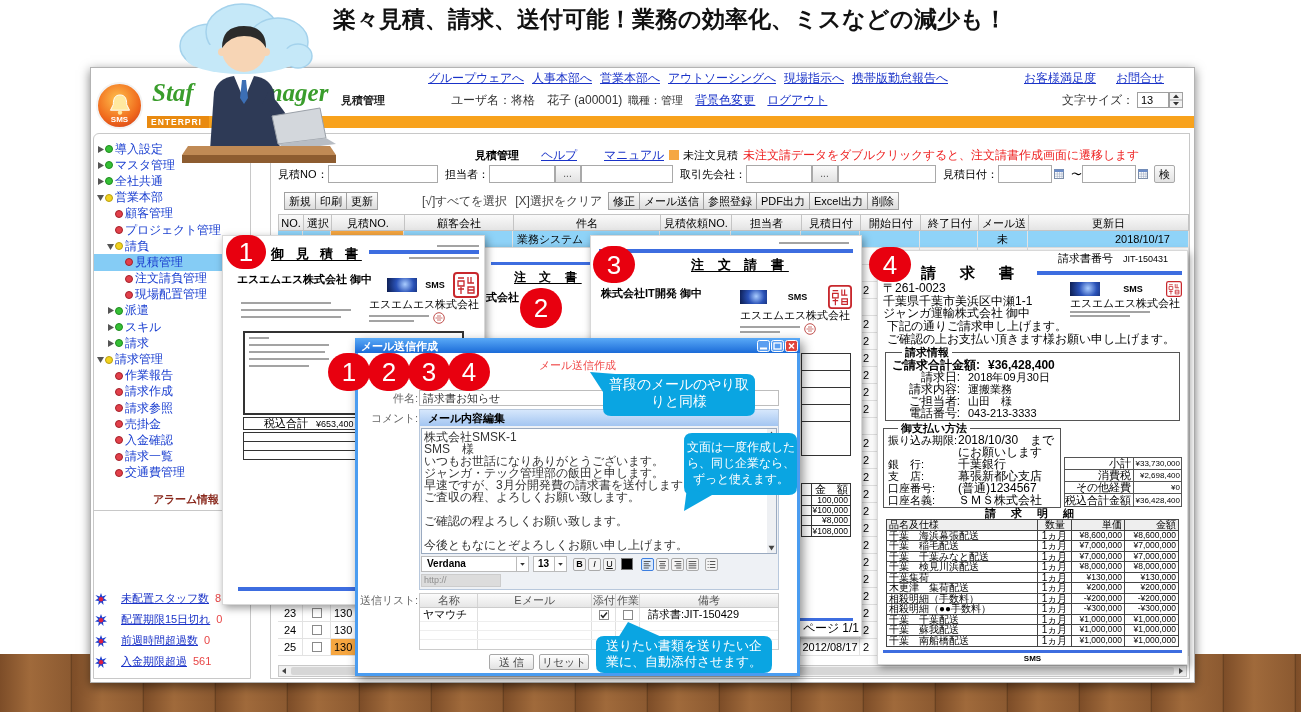 This screenshot has width=1301, height=712. Describe the element at coordinates (133, 391) in the screenshot. I see `tree-item: 請求作成` at that location.